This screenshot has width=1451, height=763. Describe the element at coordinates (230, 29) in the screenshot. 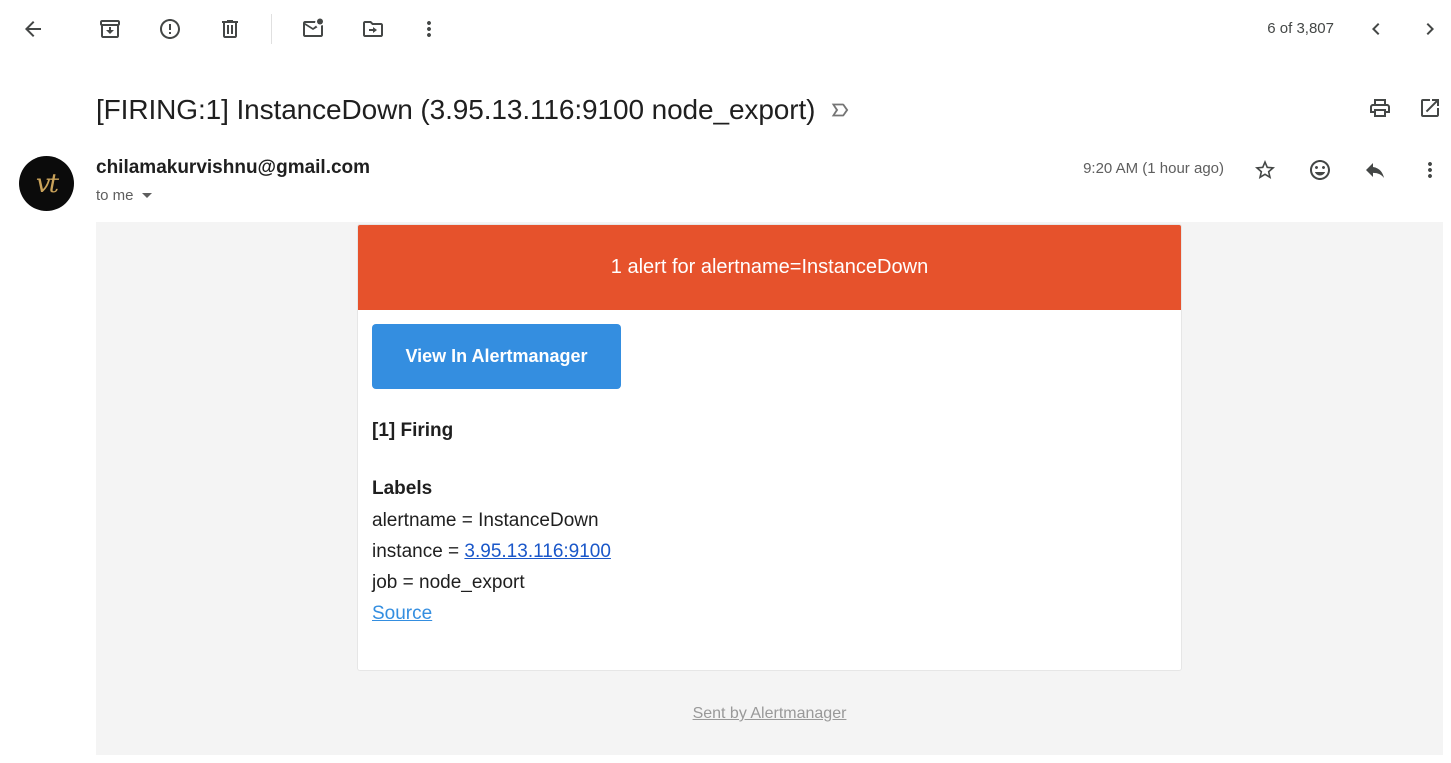

I see `delete-icon` at that location.